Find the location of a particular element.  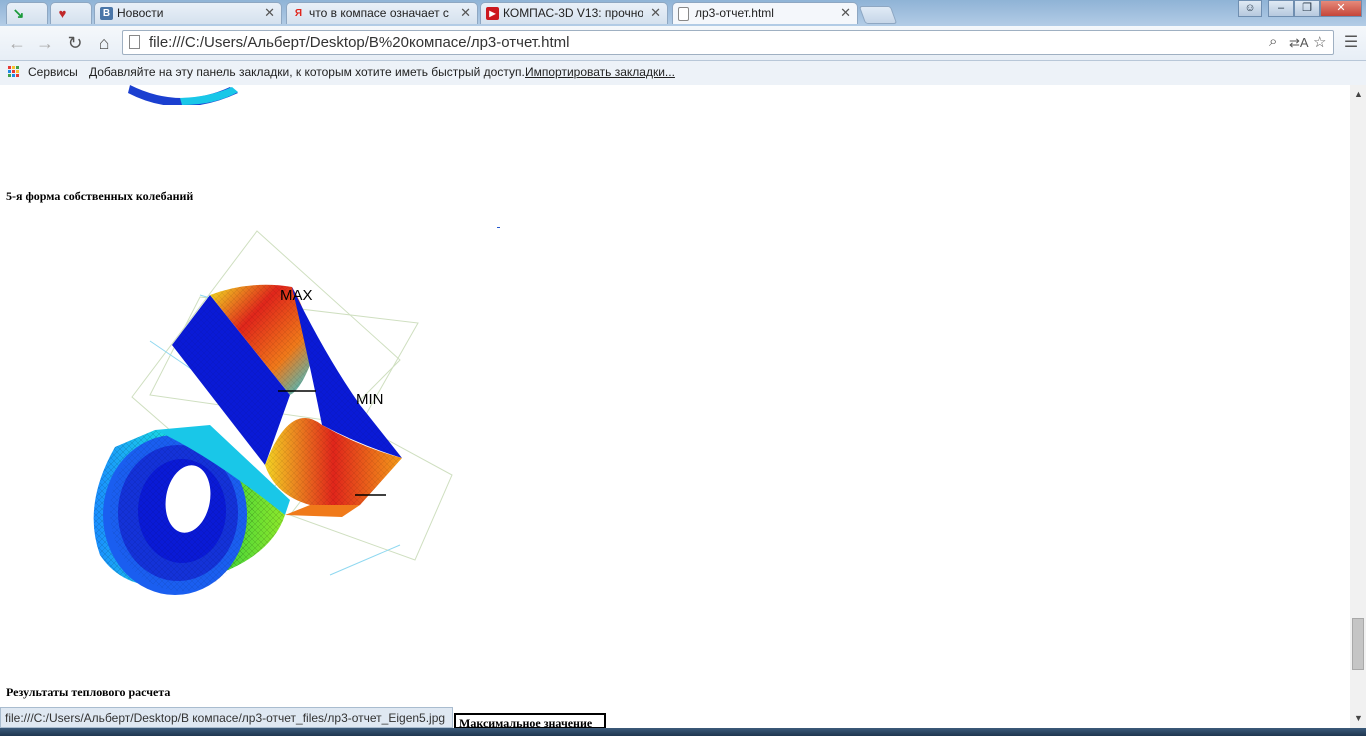

tab-label: Новости is located at coordinates (140, 13).